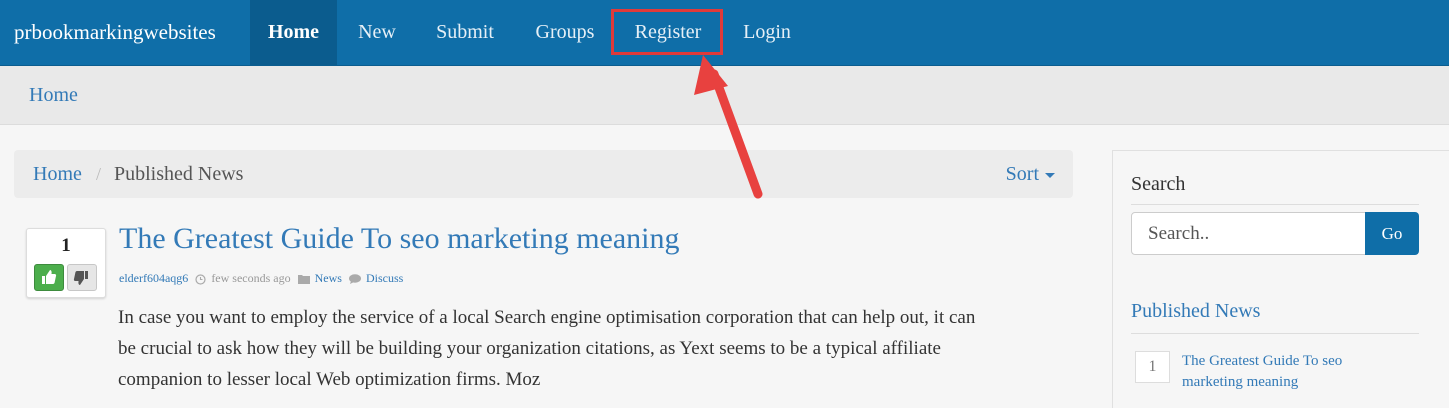 The image size is (1449, 408). What do you see at coordinates (303, 280) in the screenshot?
I see `folder-icon` at bounding box center [303, 280].